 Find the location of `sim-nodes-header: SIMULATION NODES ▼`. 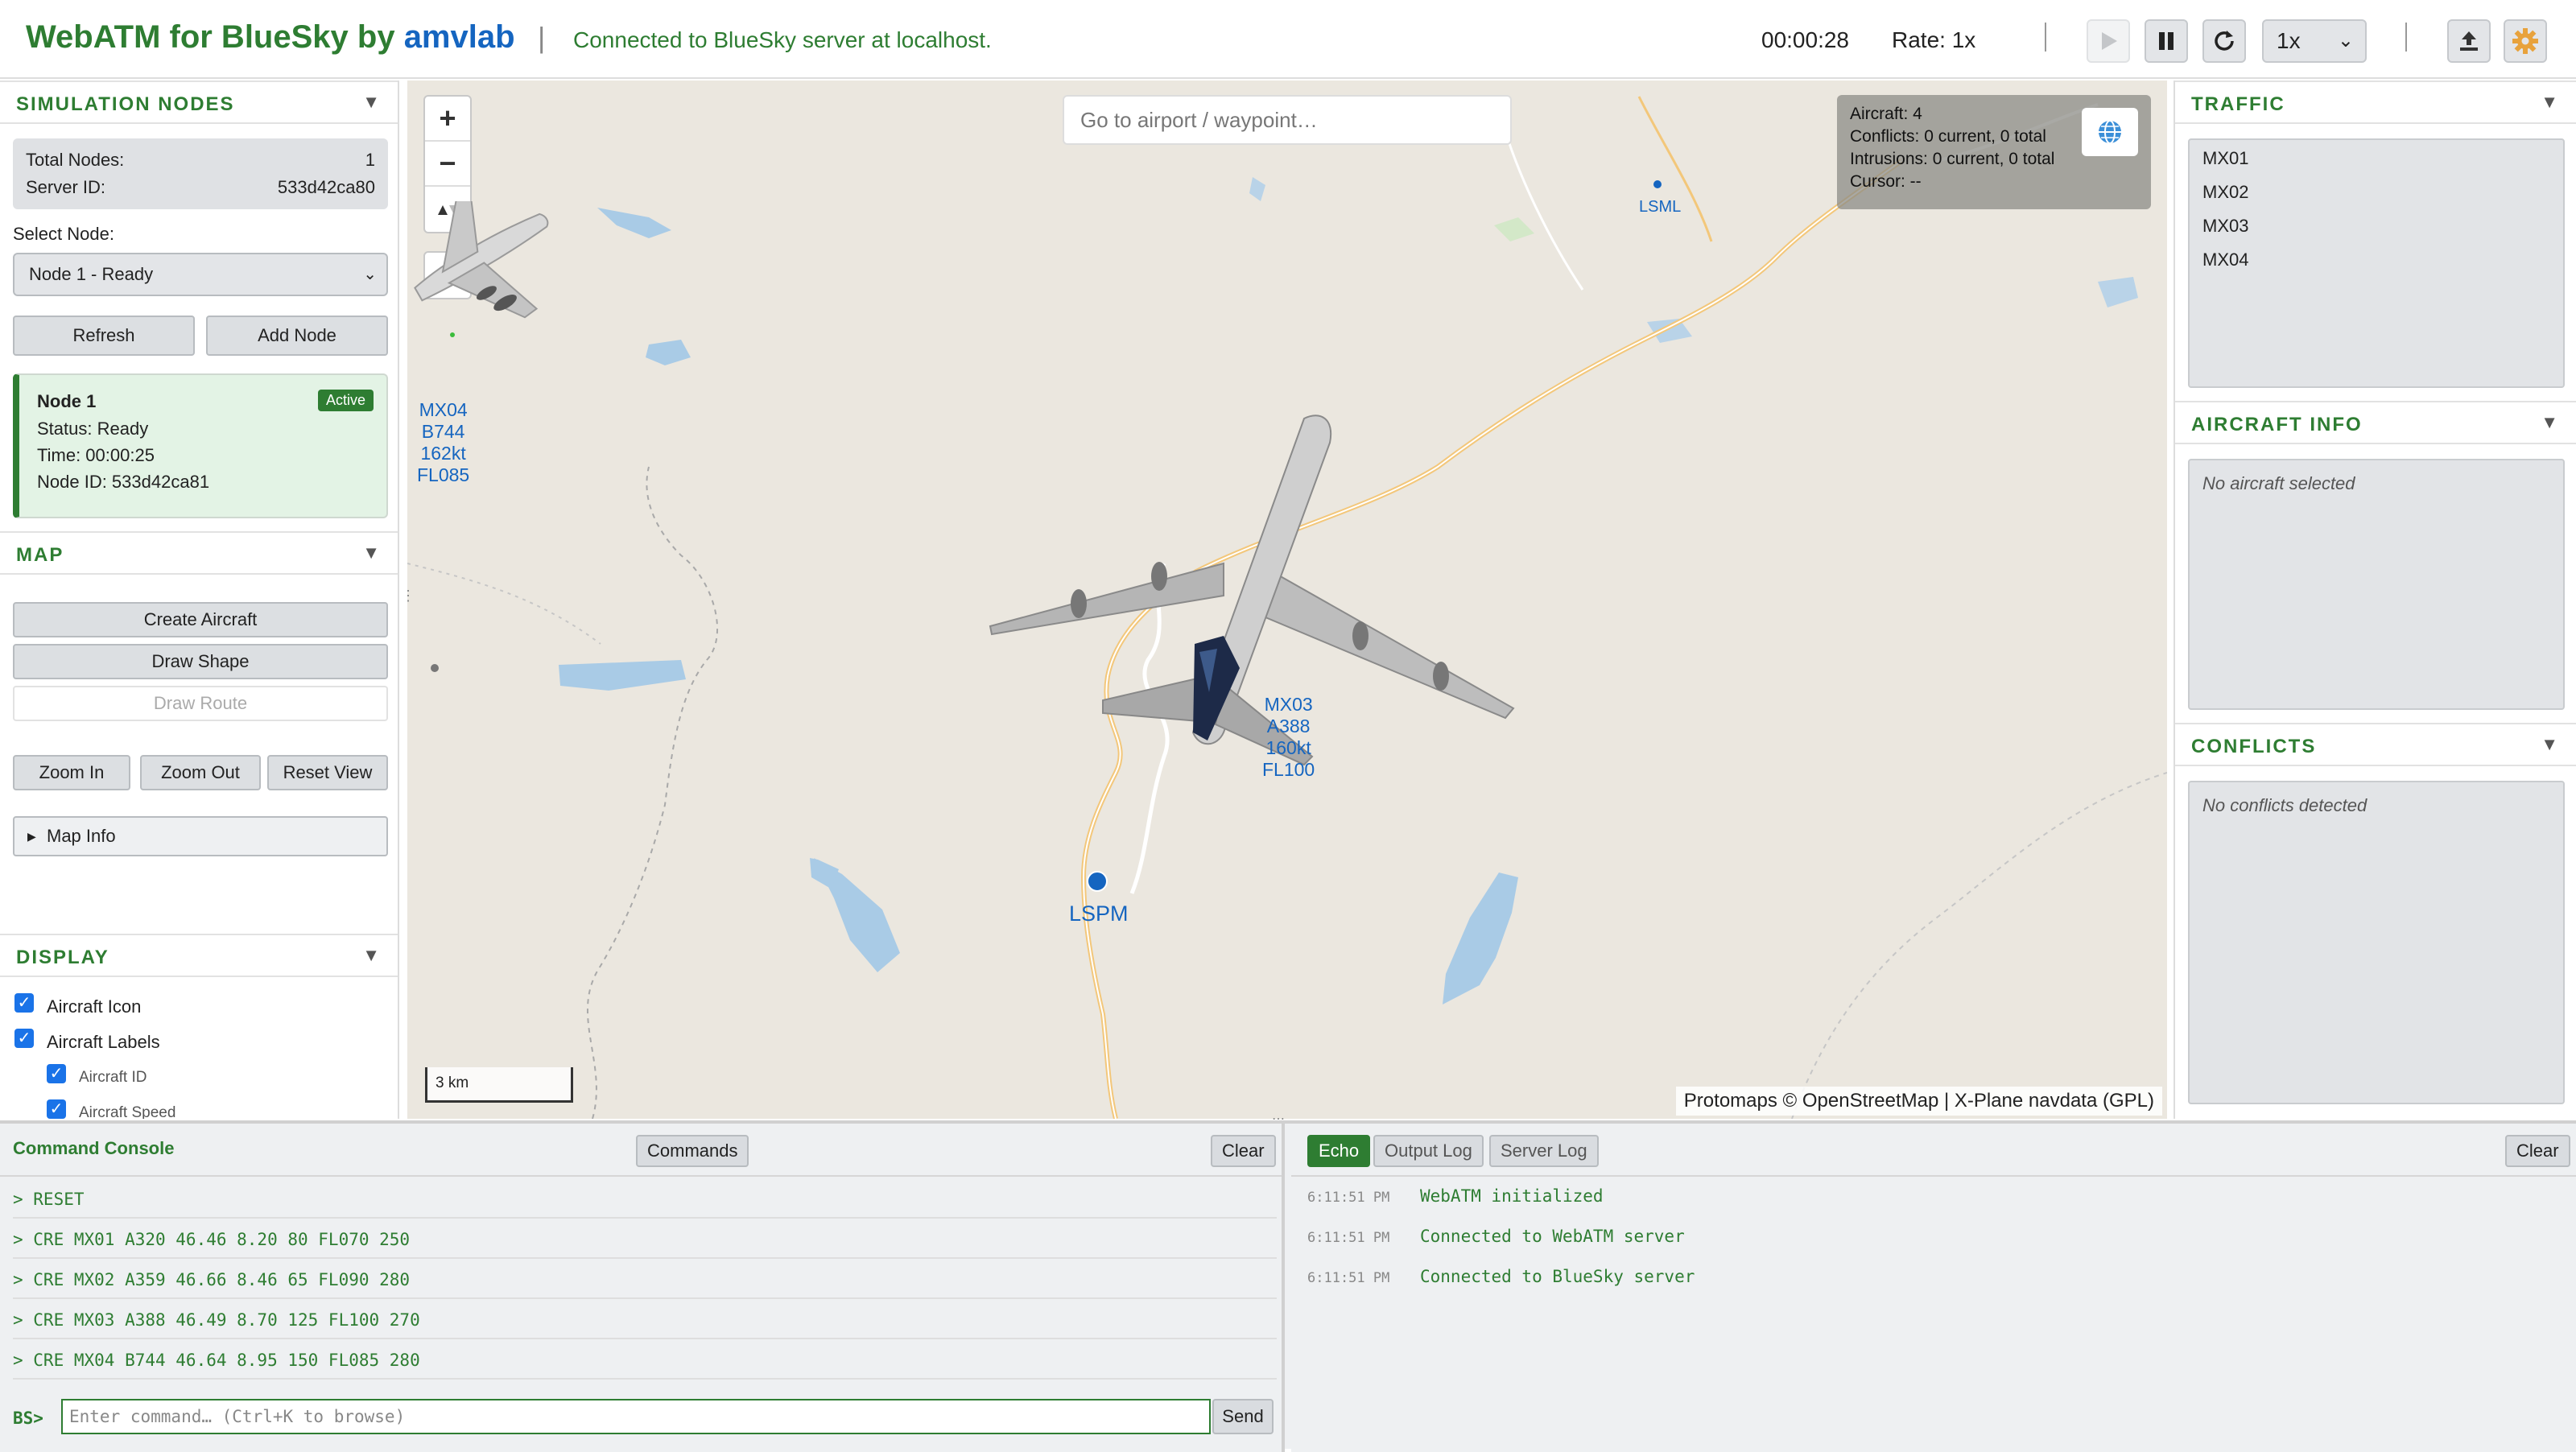

sim-nodes-header: SIMULATION NODES ▼ is located at coordinates (199, 102).